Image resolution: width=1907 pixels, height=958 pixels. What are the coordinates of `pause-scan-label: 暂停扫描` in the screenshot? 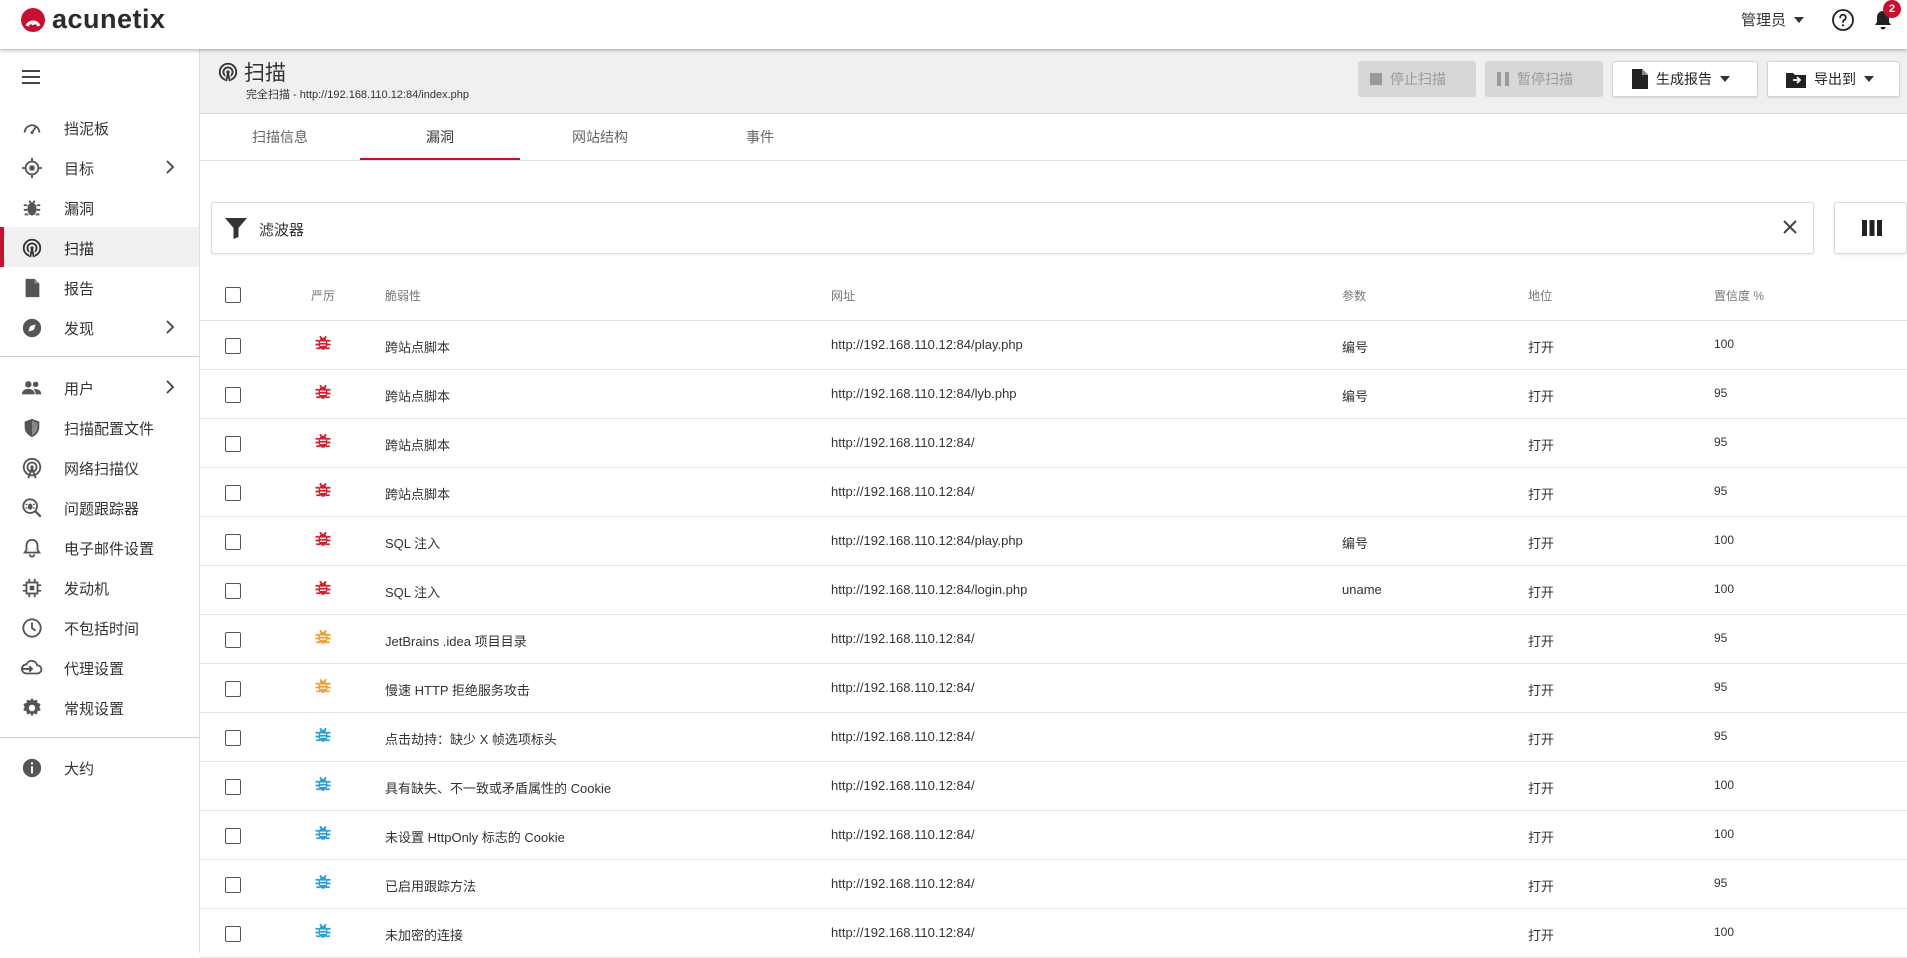 It's located at (1545, 79).